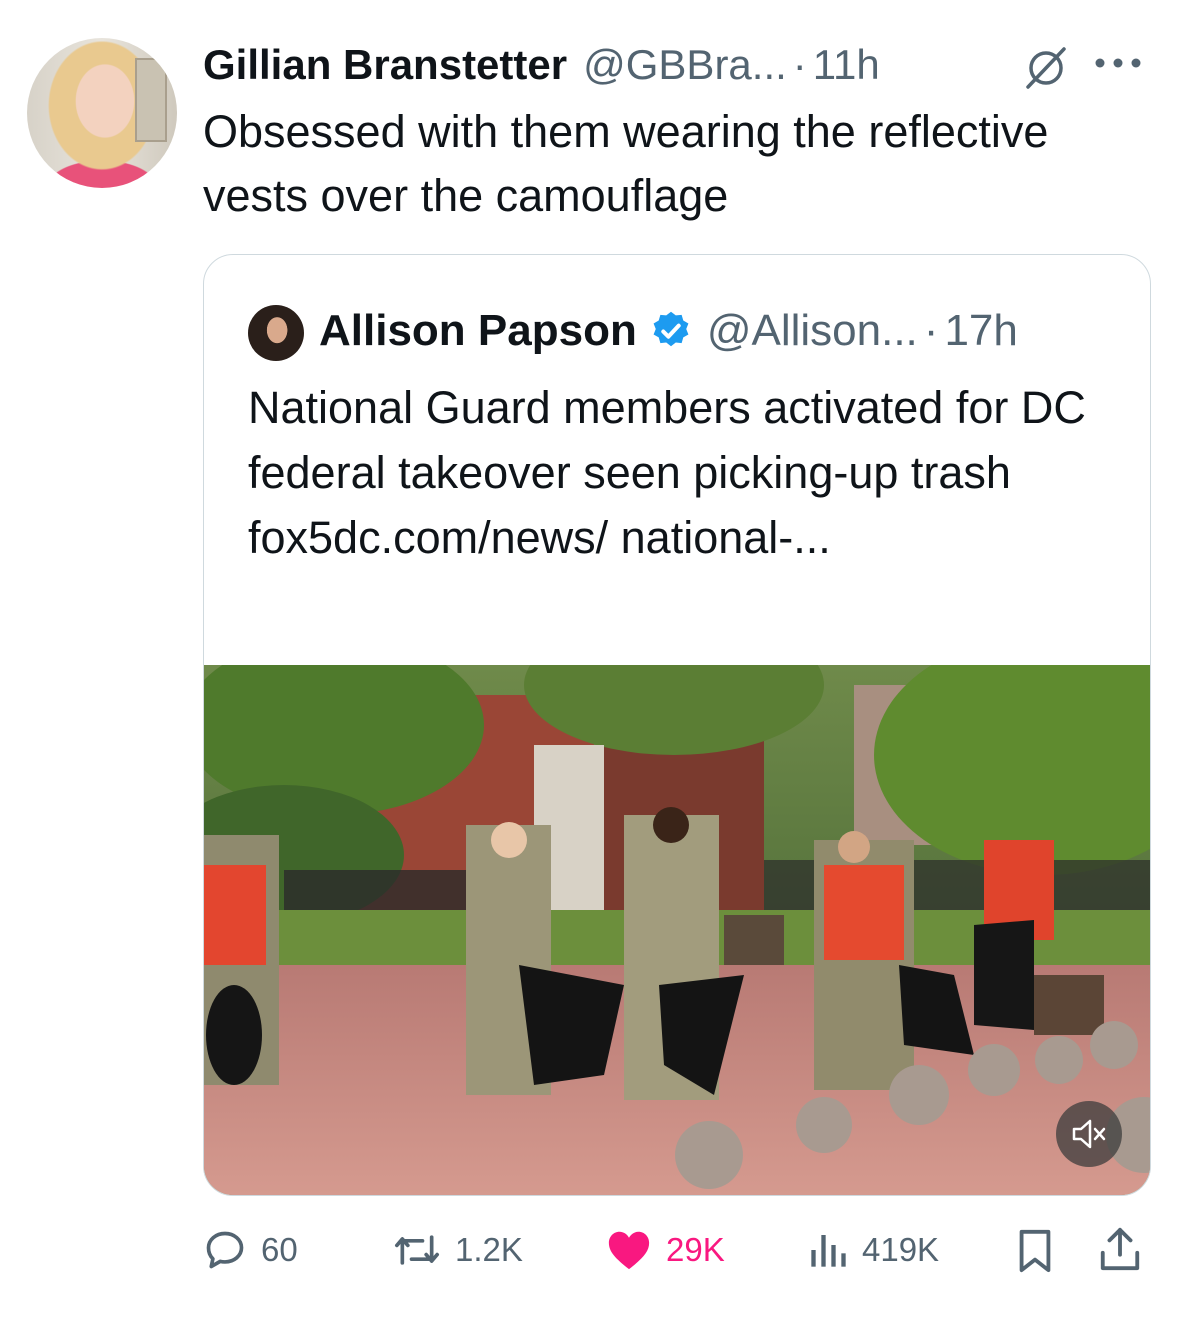 This screenshot has height=1318, width=1179. What do you see at coordinates (1046, 68) in the screenshot?
I see `grok-icon` at bounding box center [1046, 68].